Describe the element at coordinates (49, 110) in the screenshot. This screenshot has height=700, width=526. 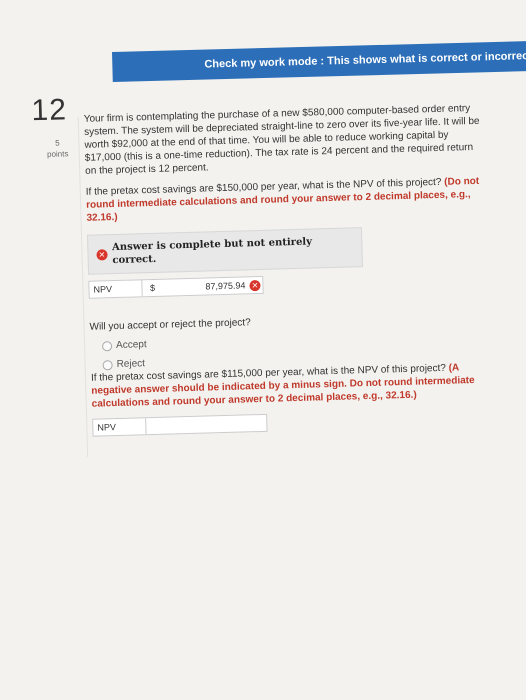
I see `question-number: 12` at that location.